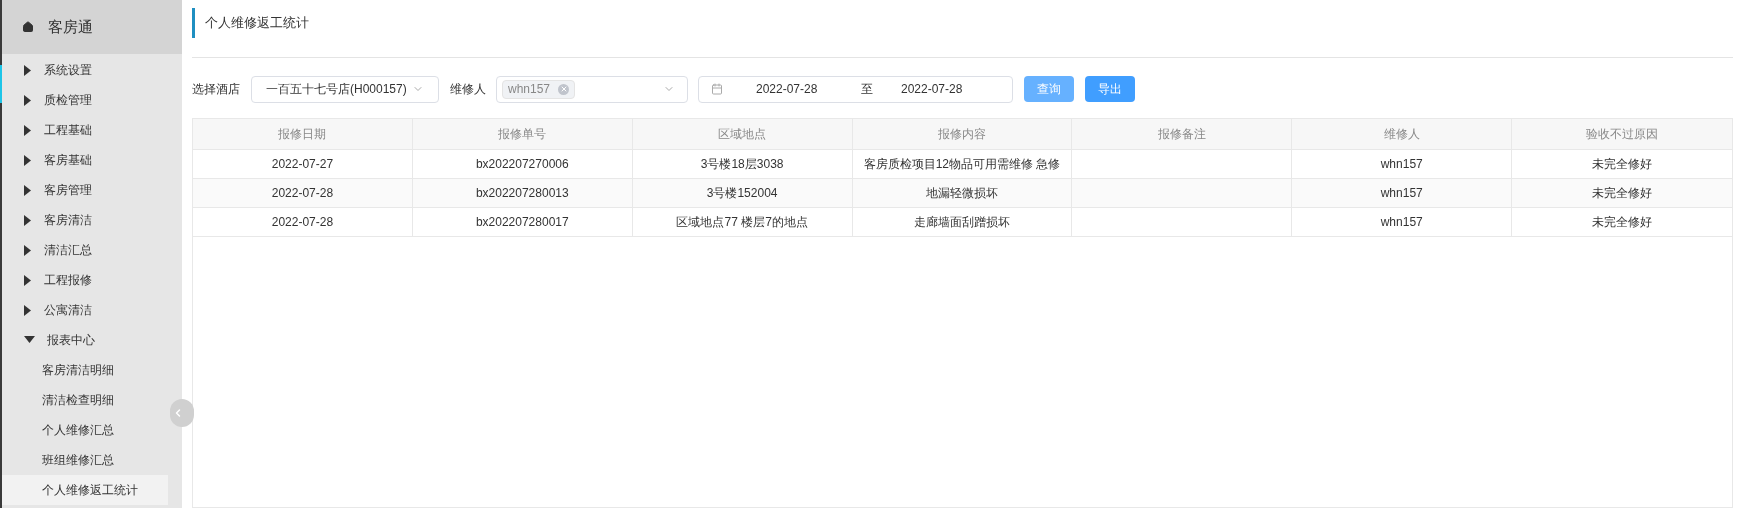 The height and width of the screenshot is (508, 1742). Describe the element at coordinates (962, 222) in the screenshot. I see `table-cell-text: 走廊墙面刮蹭损坏` at that location.